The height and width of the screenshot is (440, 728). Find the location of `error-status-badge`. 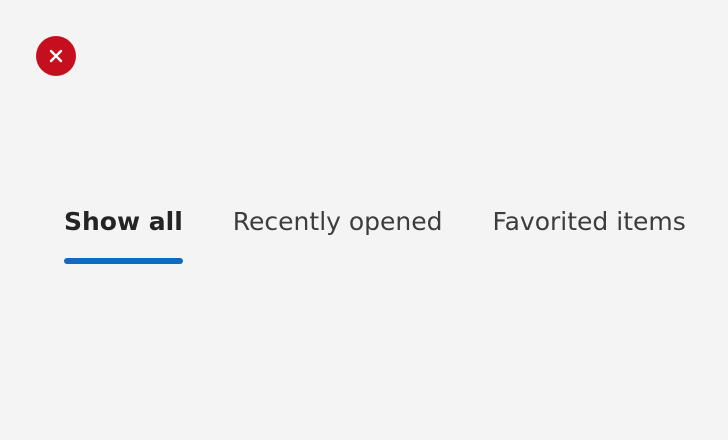

error-status-badge is located at coordinates (56, 56).